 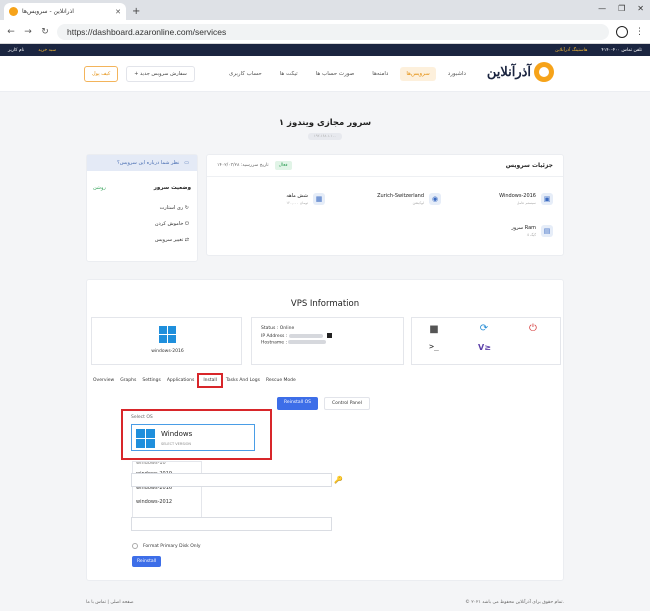 I want to click on feedback-bar: نظر شما درباره این سرویس؟ ▭, so click(x=142, y=163).